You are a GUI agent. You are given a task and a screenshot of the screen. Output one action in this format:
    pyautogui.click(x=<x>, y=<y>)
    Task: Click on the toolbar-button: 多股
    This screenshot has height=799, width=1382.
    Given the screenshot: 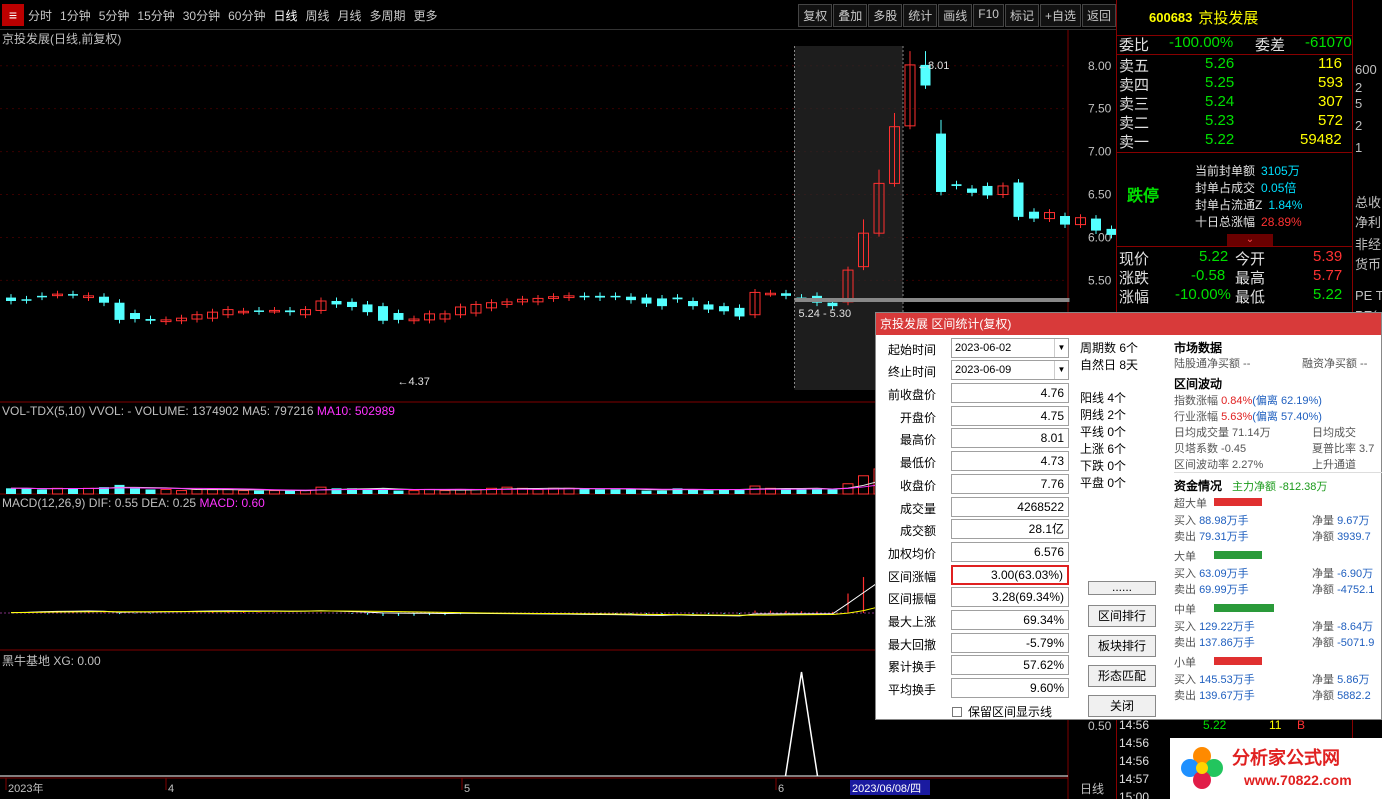 What is the action you would take?
    pyautogui.click(x=885, y=15)
    